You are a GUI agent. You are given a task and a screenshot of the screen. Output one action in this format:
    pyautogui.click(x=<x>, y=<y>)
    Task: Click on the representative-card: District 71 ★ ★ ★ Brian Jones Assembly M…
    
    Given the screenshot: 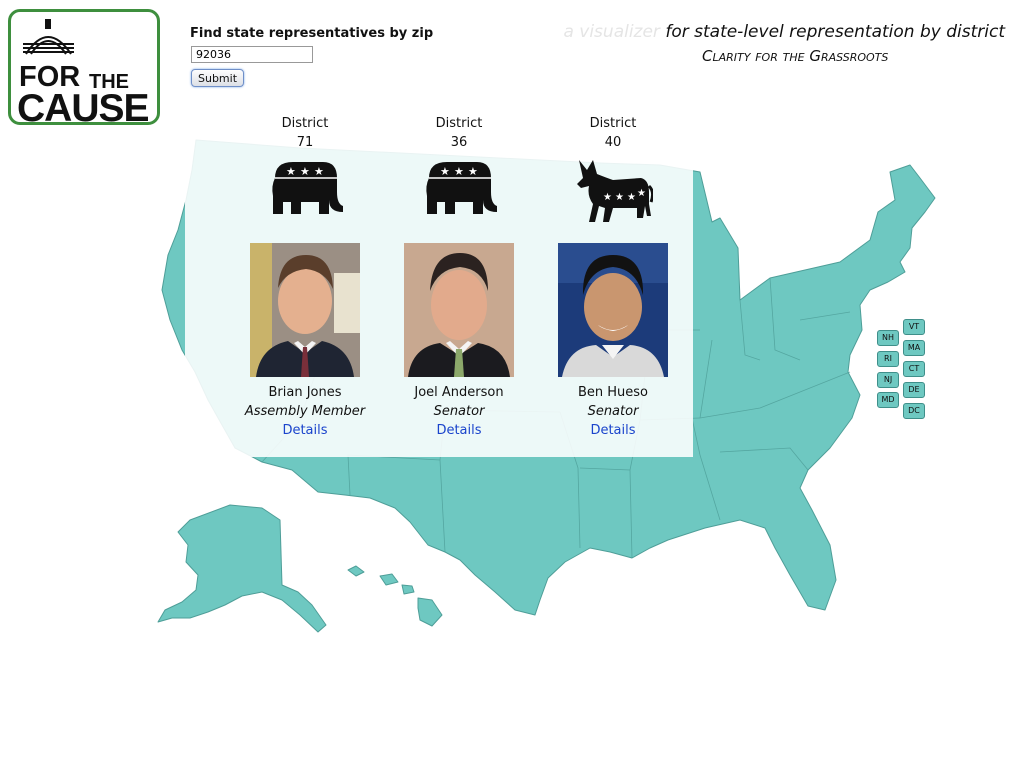 What is the action you would take?
    pyautogui.click(x=305, y=277)
    